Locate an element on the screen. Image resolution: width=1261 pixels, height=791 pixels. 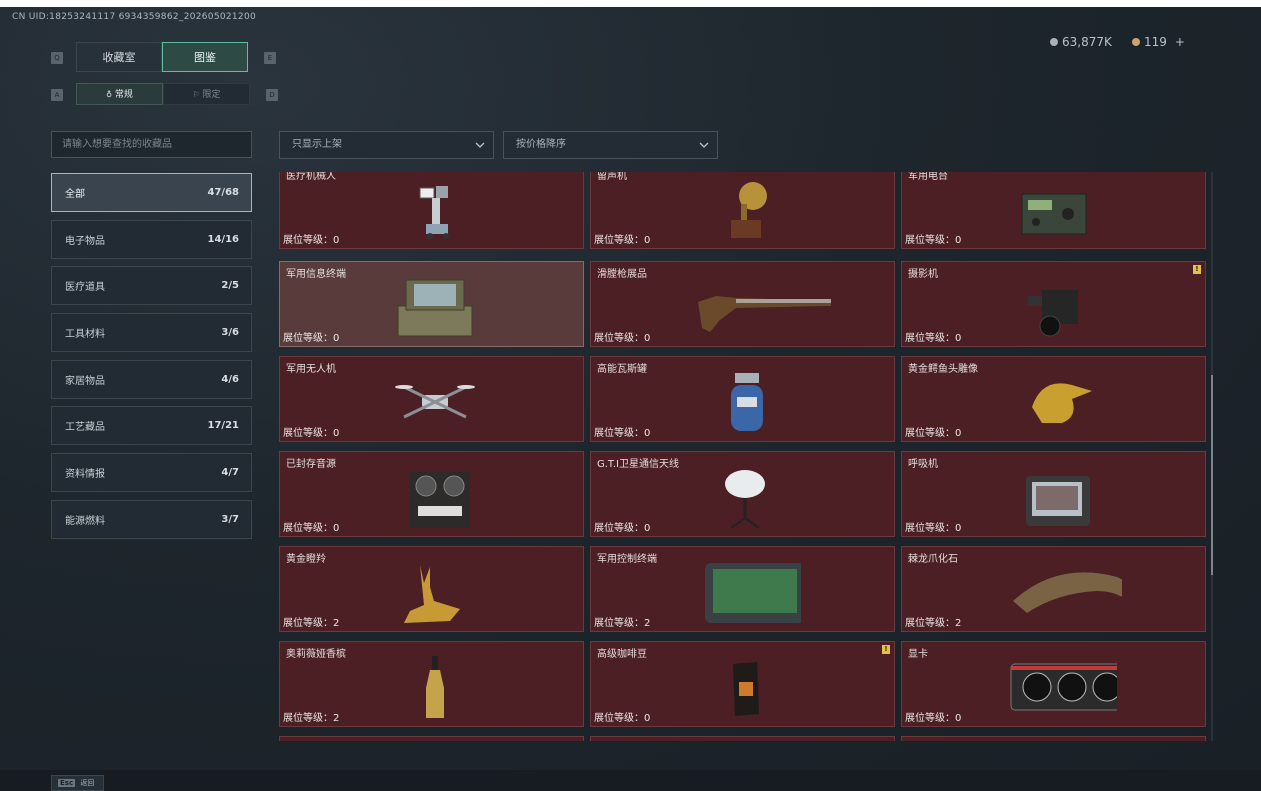
item-name: 摄影机 is located at coordinates (923, 274).